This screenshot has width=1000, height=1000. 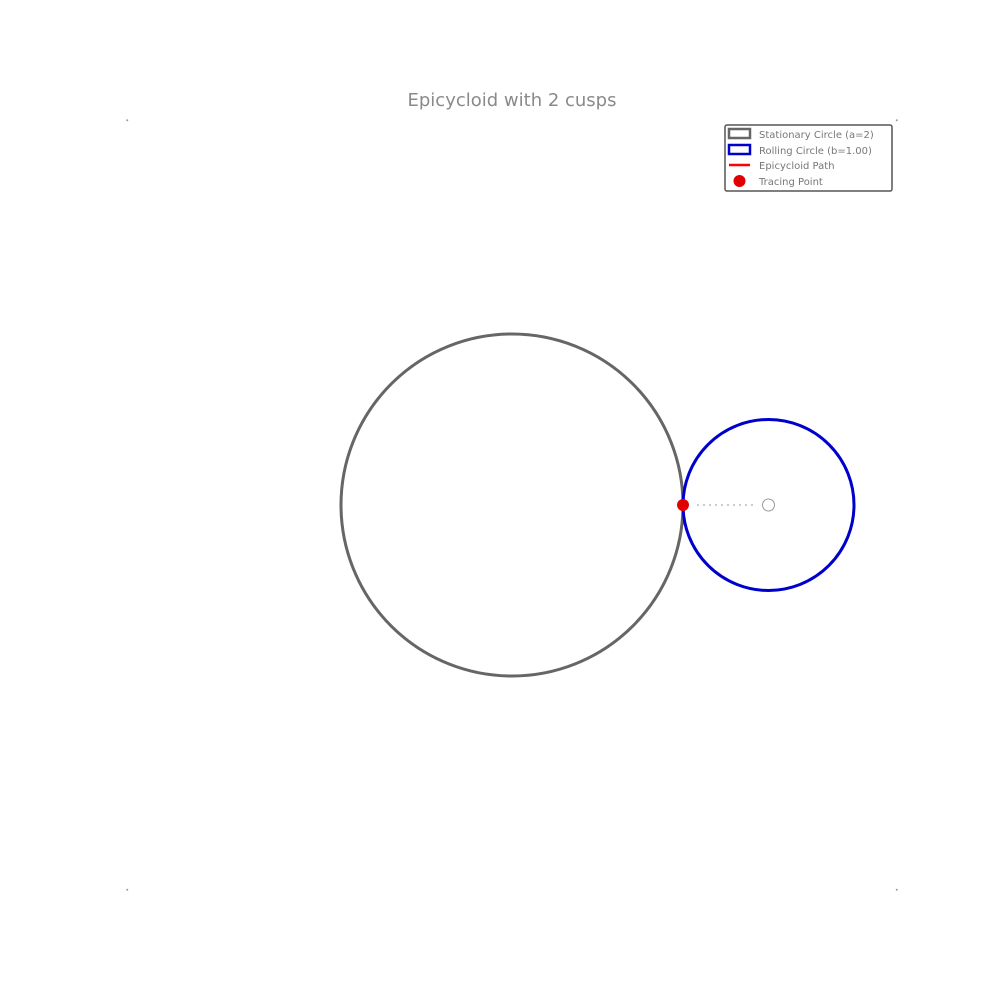 I want to click on legend-stationary-swatch, so click(x=739, y=133).